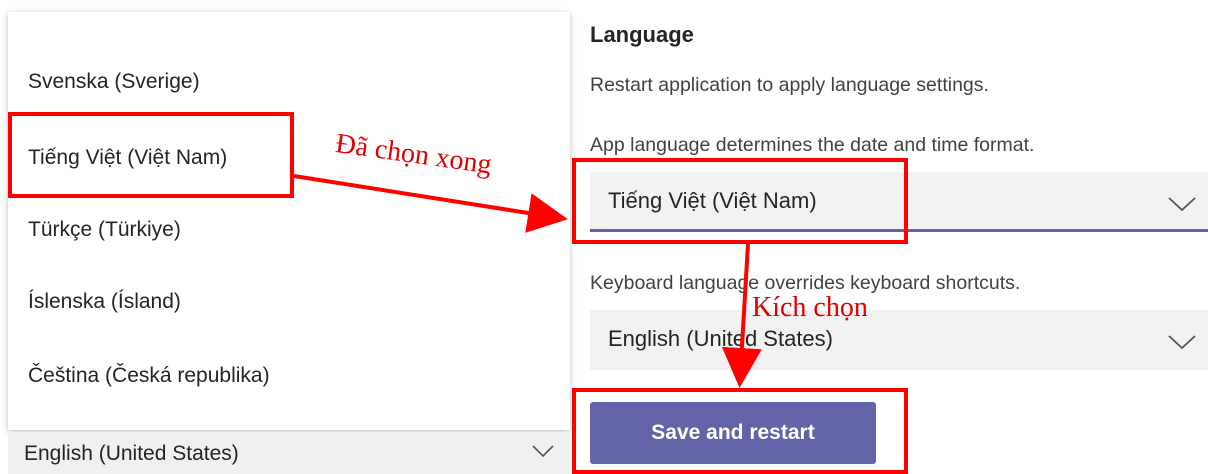  What do you see at coordinates (810, 307) in the screenshot?
I see `annotation-click-label: Kích chọn` at bounding box center [810, 307].